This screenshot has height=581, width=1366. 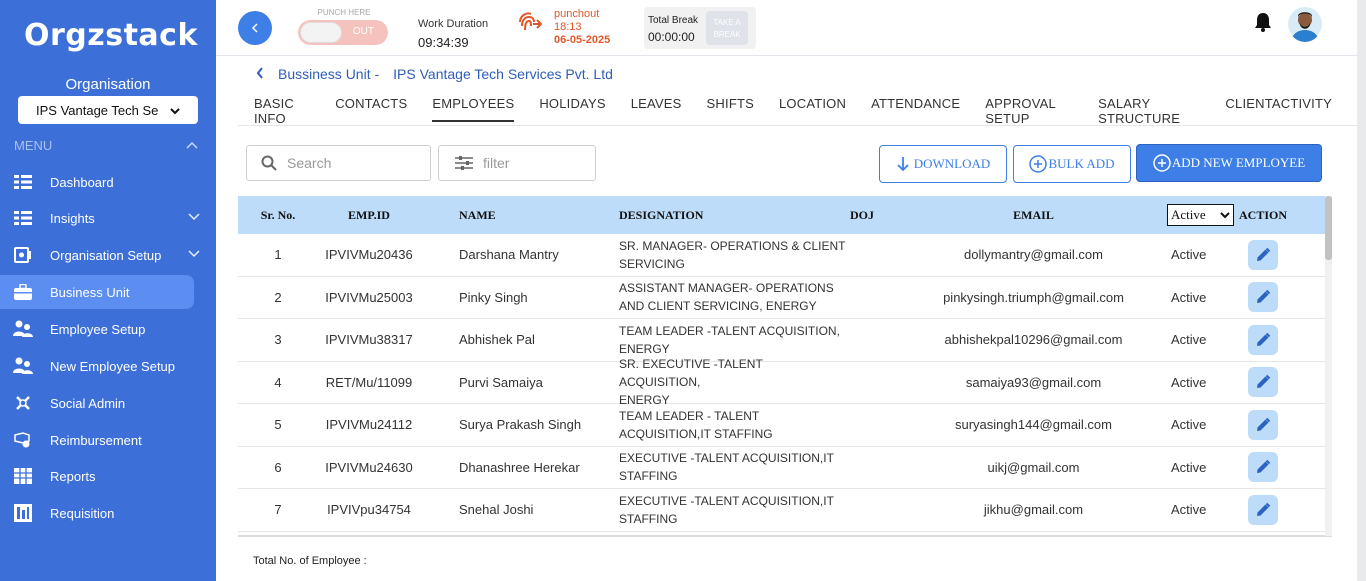 What do you see at coordinates (97, 292) in the screenshot?
I see `sidebar-item-business-unit: Business Unit` at bounding box center [97, 292].